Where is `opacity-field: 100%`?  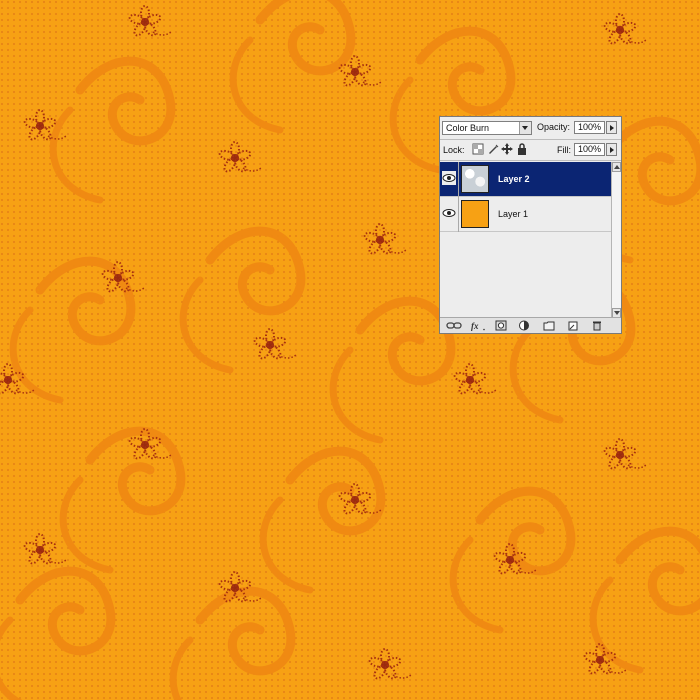
opacity-field: 100% is located at coordinates (589, 127).